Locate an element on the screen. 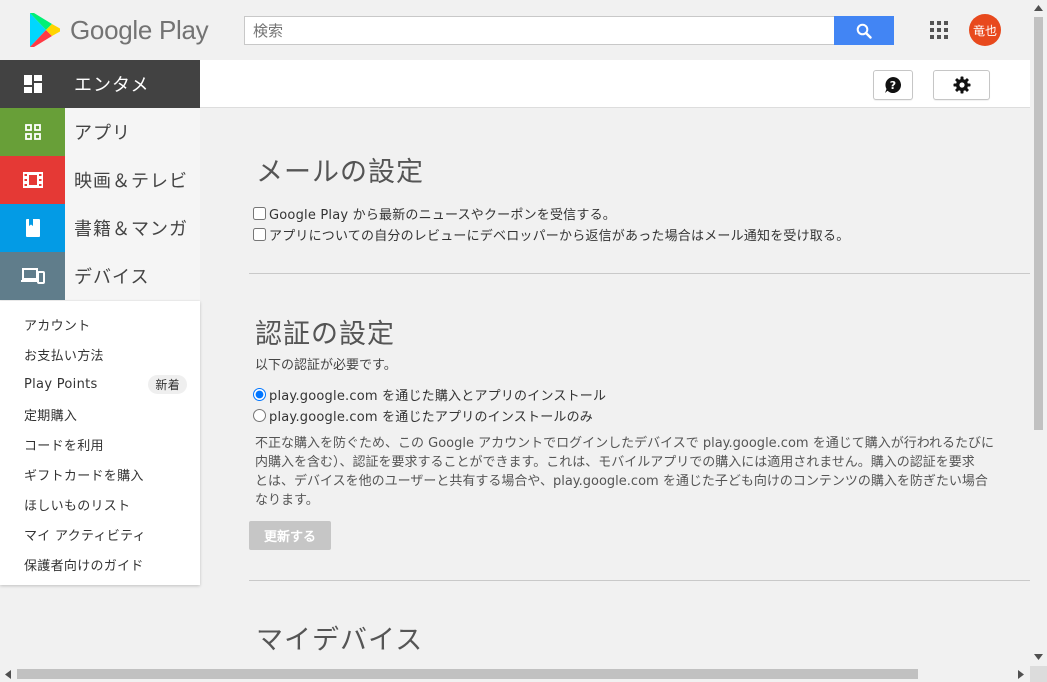 This screenshot has width=1047, height=682. sidebar-link-subscriptions: 定期購入 is located at coordinates (100, 414).